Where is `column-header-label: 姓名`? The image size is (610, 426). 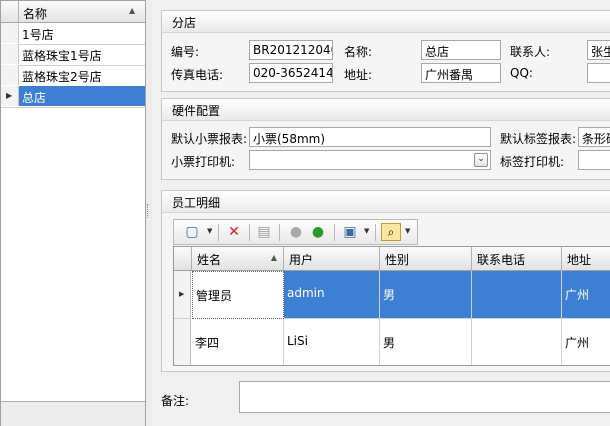 column-header-label: 姓名 is located at coordinates (209, 260).